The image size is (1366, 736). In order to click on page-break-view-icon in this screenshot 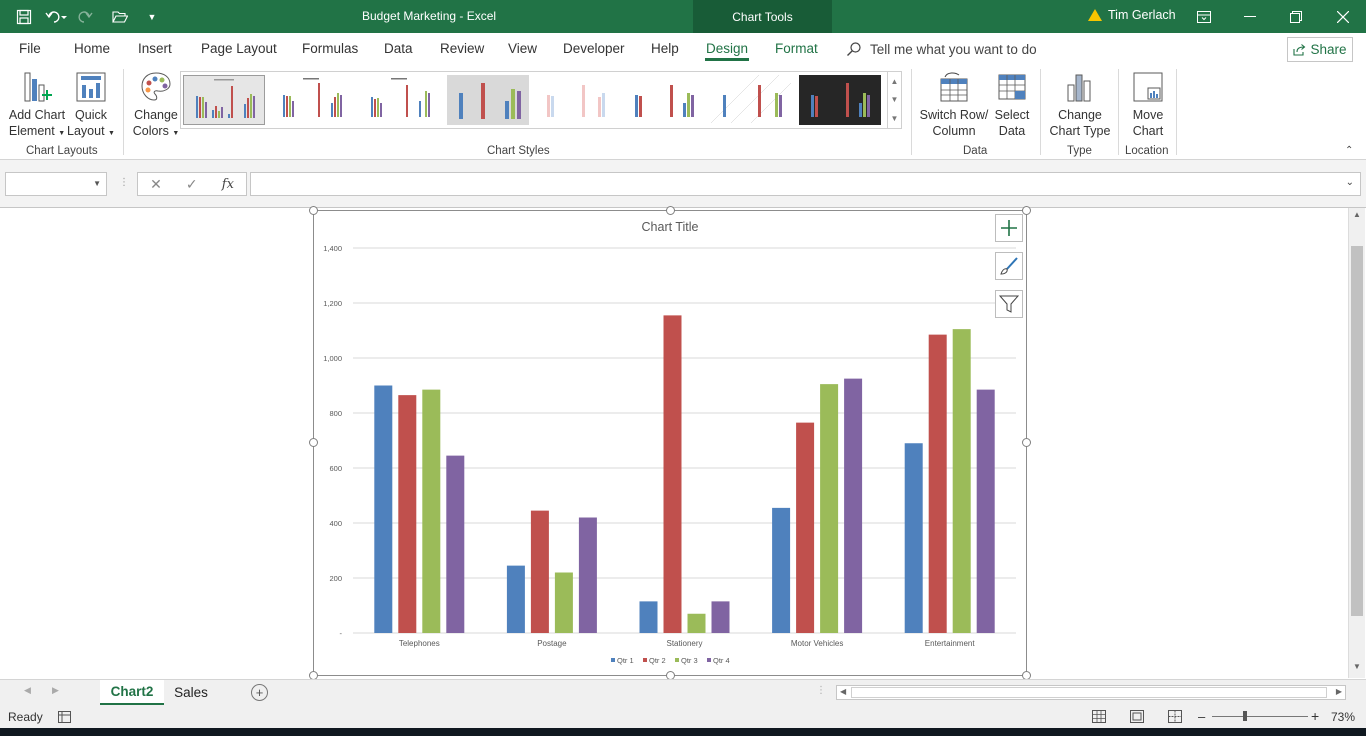, I will do `click(1175, 716)`.